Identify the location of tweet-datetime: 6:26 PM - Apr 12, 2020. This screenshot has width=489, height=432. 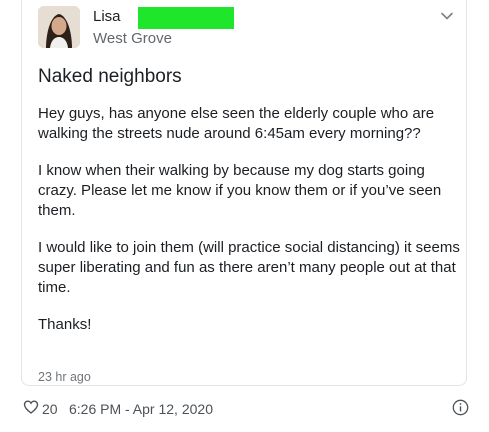
(141, 409).